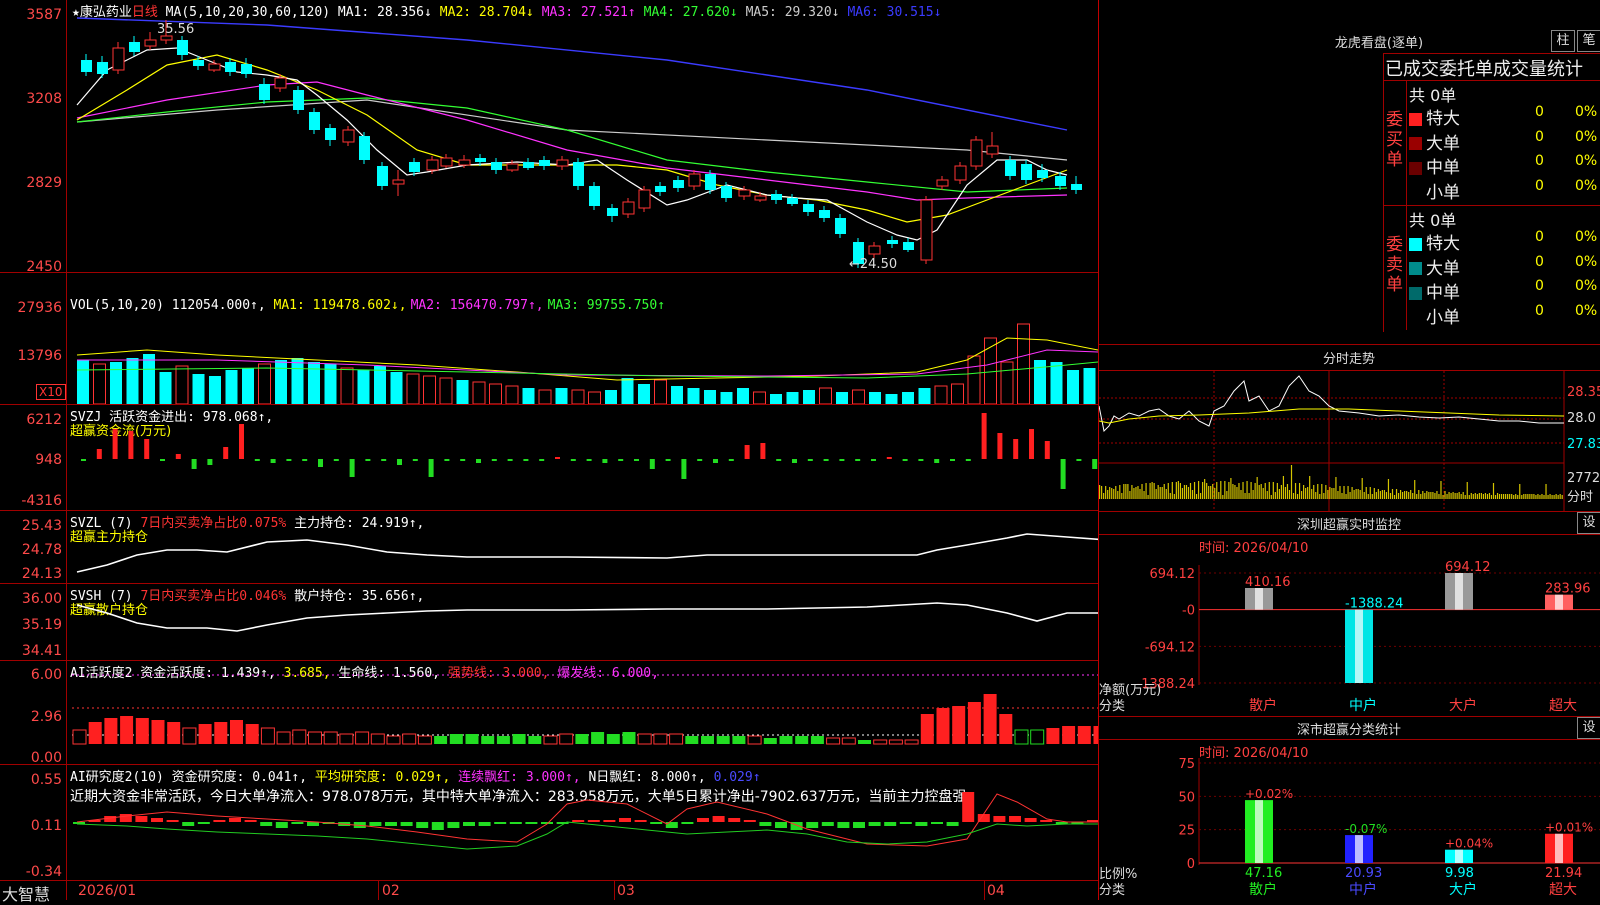 The width and height of the screenshot is (1600, 905). I want to click on research-chart, so click(582, 822).